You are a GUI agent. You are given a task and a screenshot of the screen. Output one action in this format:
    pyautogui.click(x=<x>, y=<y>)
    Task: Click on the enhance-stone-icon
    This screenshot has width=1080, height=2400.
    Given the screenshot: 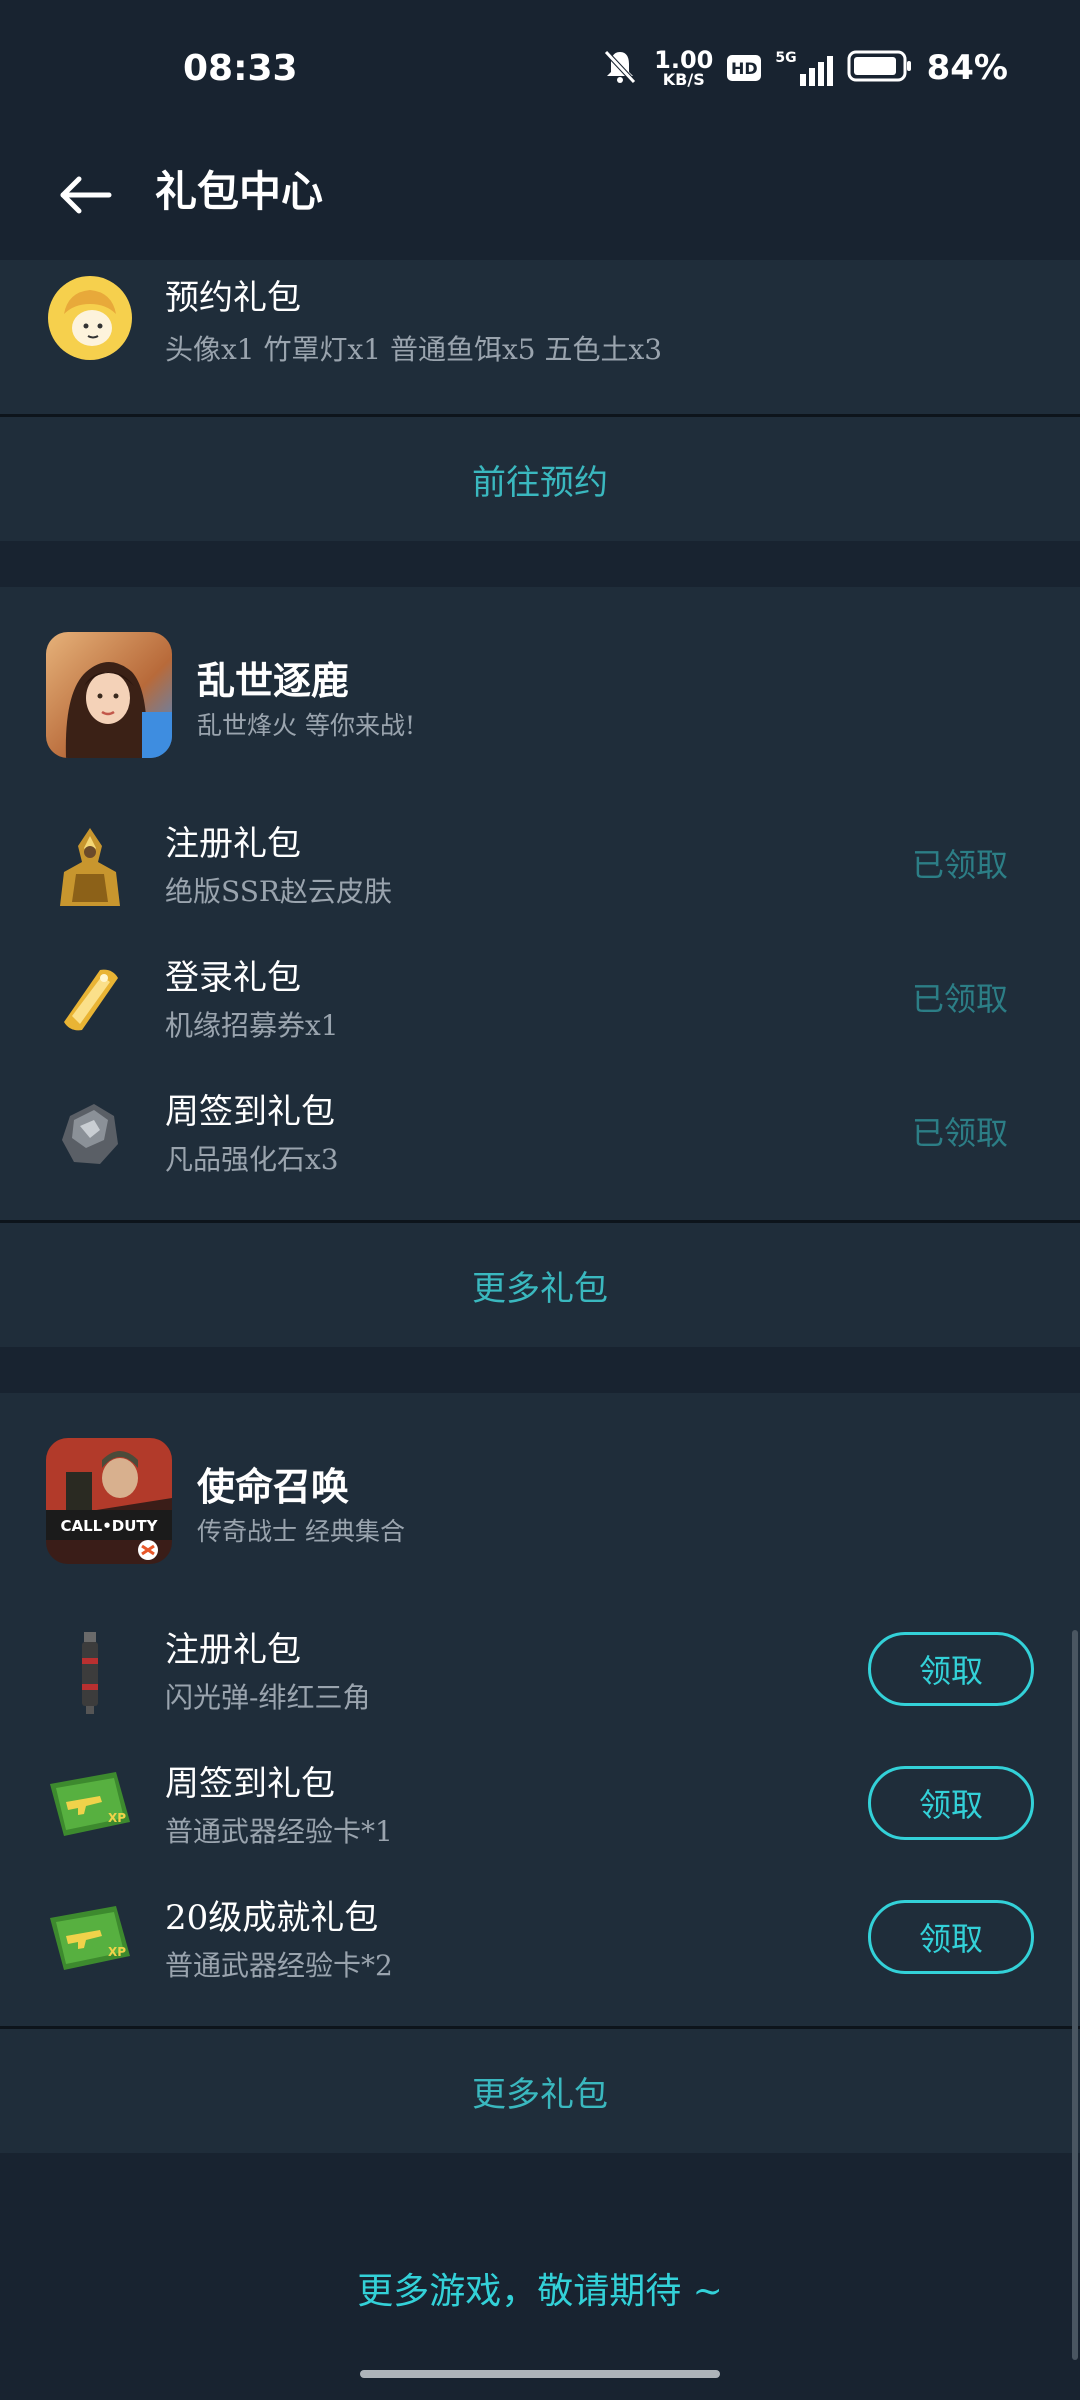 What is the action you would take?
    pyautogui.click(x=90, y=1134)
    